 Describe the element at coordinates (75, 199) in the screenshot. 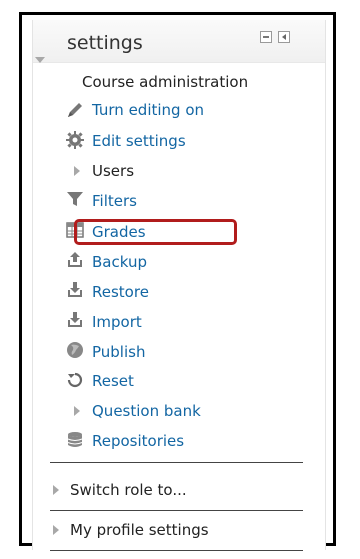

I see `filter-icon` at that location.